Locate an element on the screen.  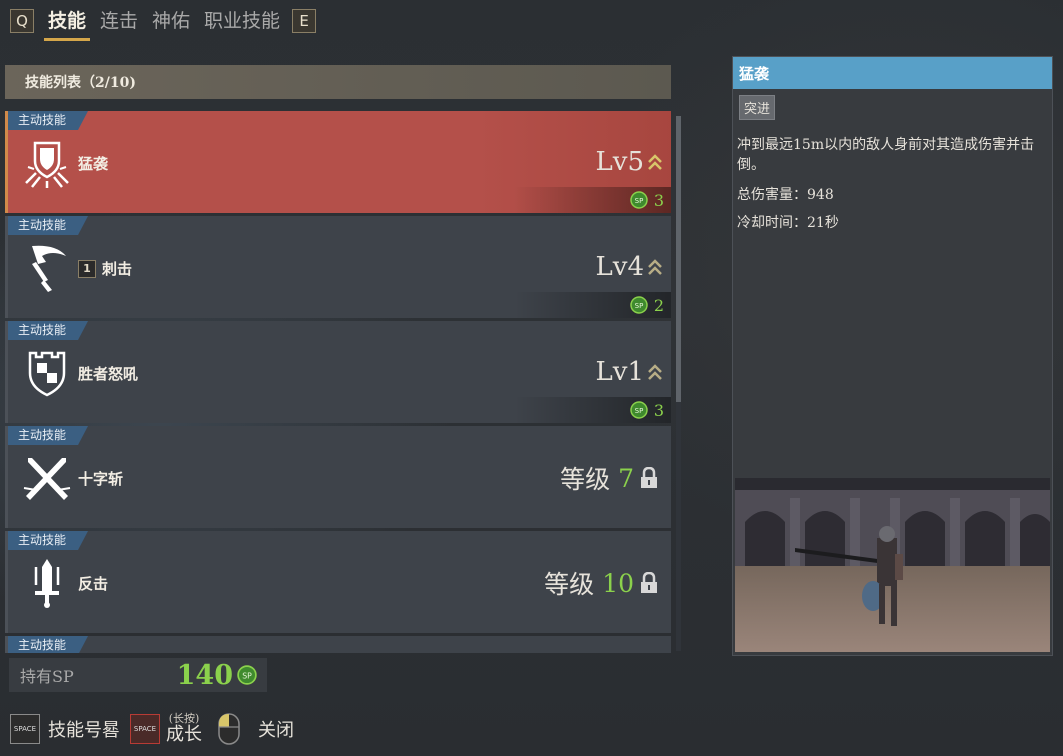
mouse-right-click-icon is located at coordinates (229, 729).